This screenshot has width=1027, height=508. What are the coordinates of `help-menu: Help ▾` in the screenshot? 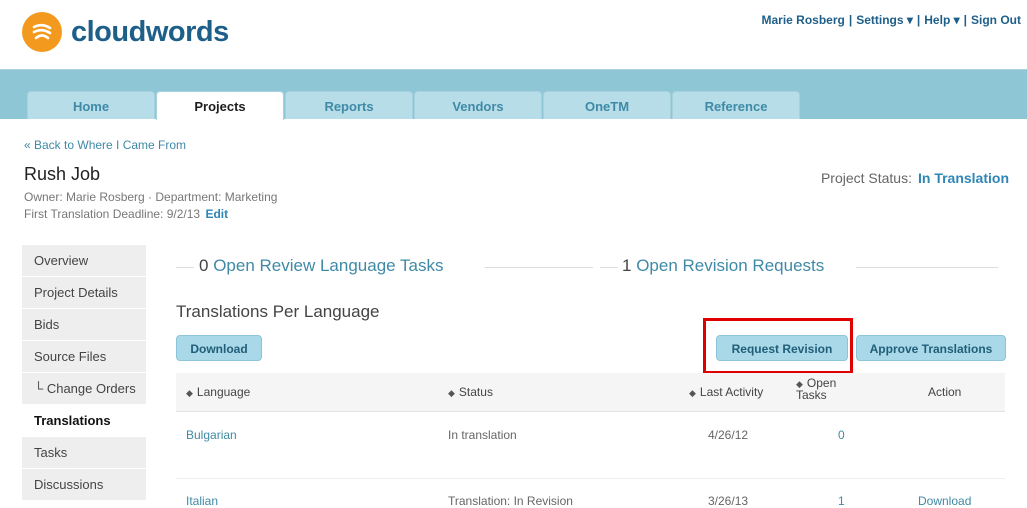 It's located at (941, 20).